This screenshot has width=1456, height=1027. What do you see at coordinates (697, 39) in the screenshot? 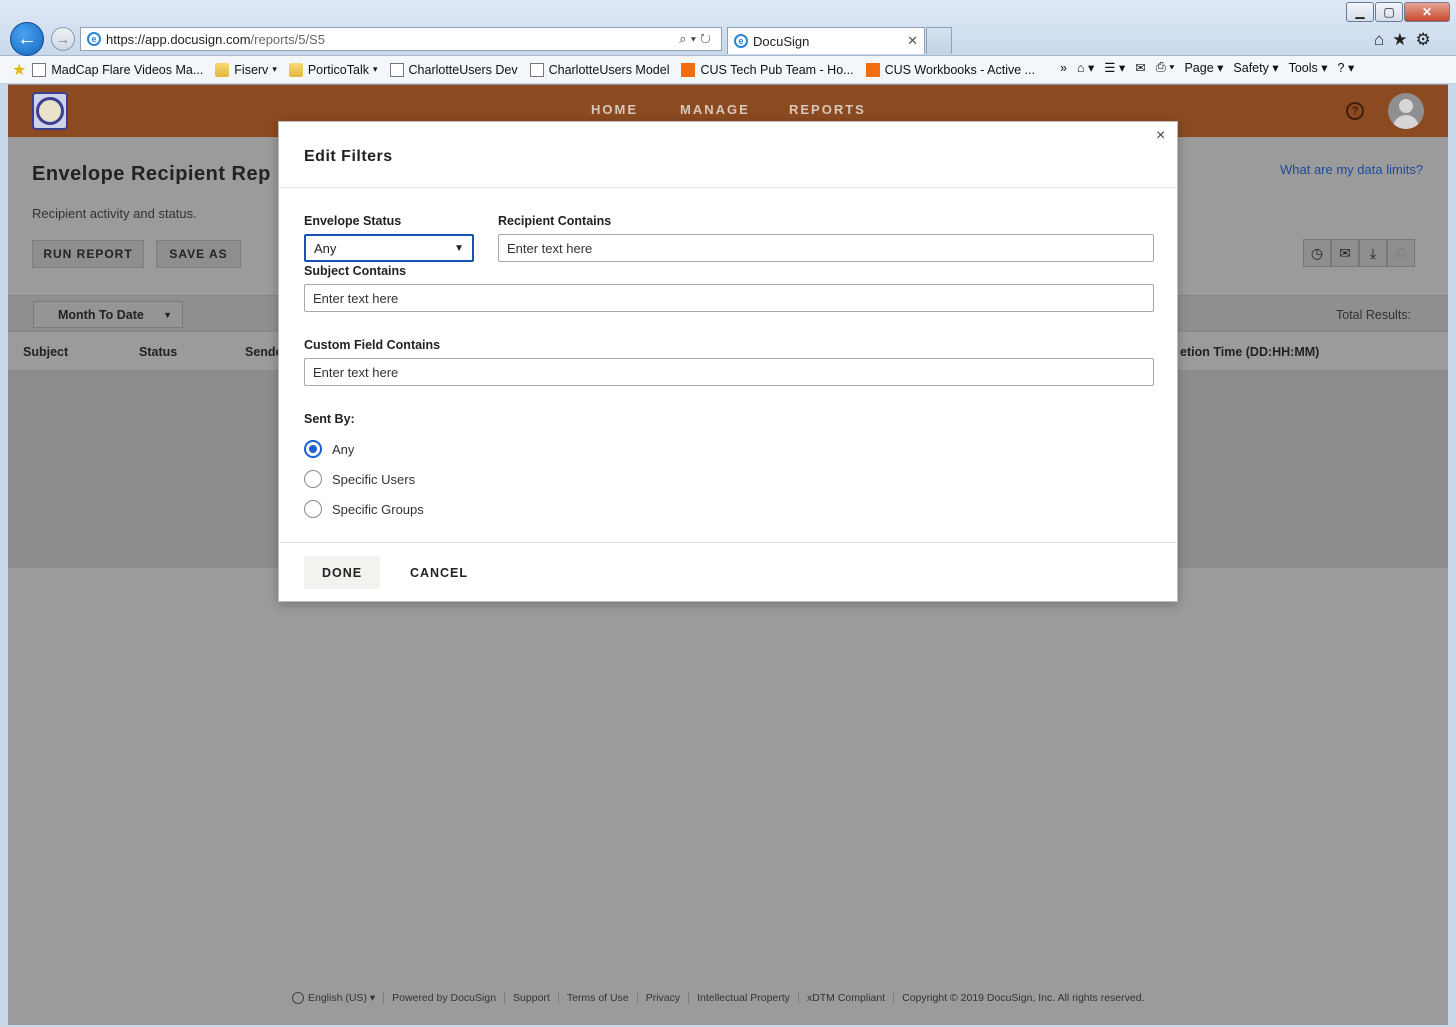
I see `address-tools-icon: ⌕▾↻` at bounding box center [697, 39].